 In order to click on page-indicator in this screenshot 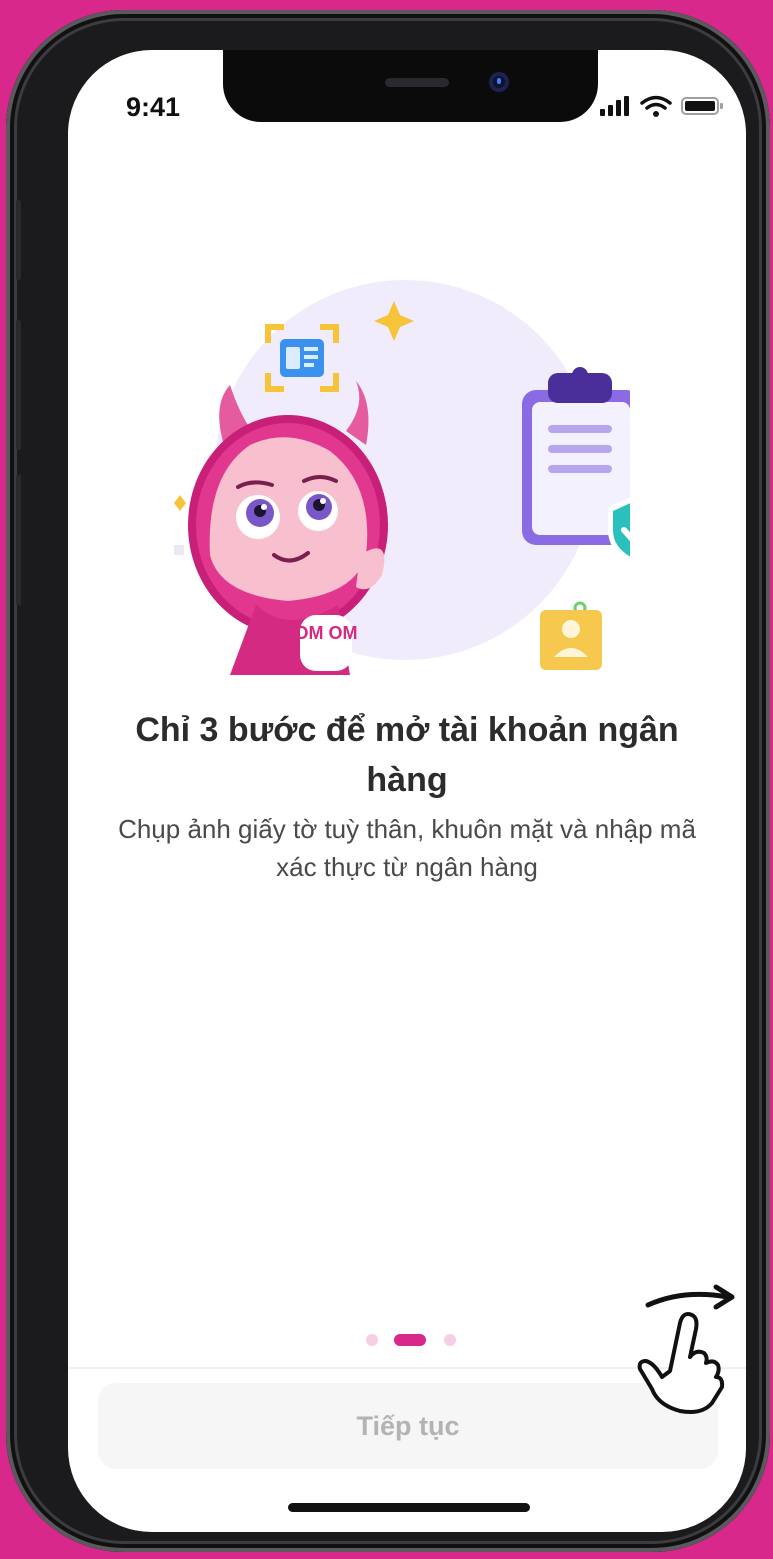, I will do `click(408, 1340)`.